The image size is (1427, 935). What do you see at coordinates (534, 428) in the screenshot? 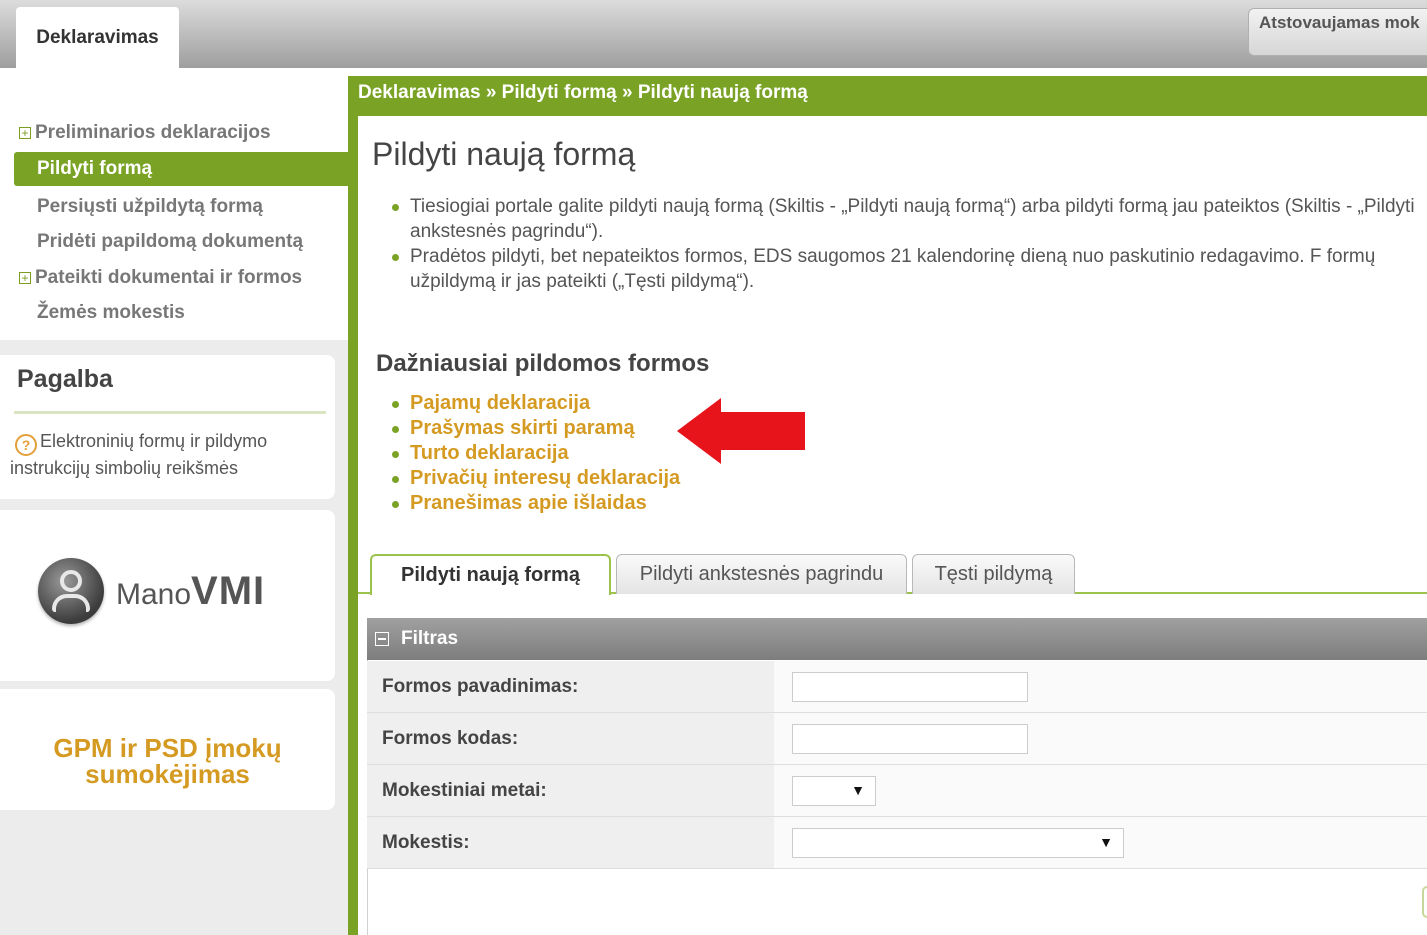
I see `form-link-support-request: Prašymas skirti paramą` at bounding box center [534, 428].